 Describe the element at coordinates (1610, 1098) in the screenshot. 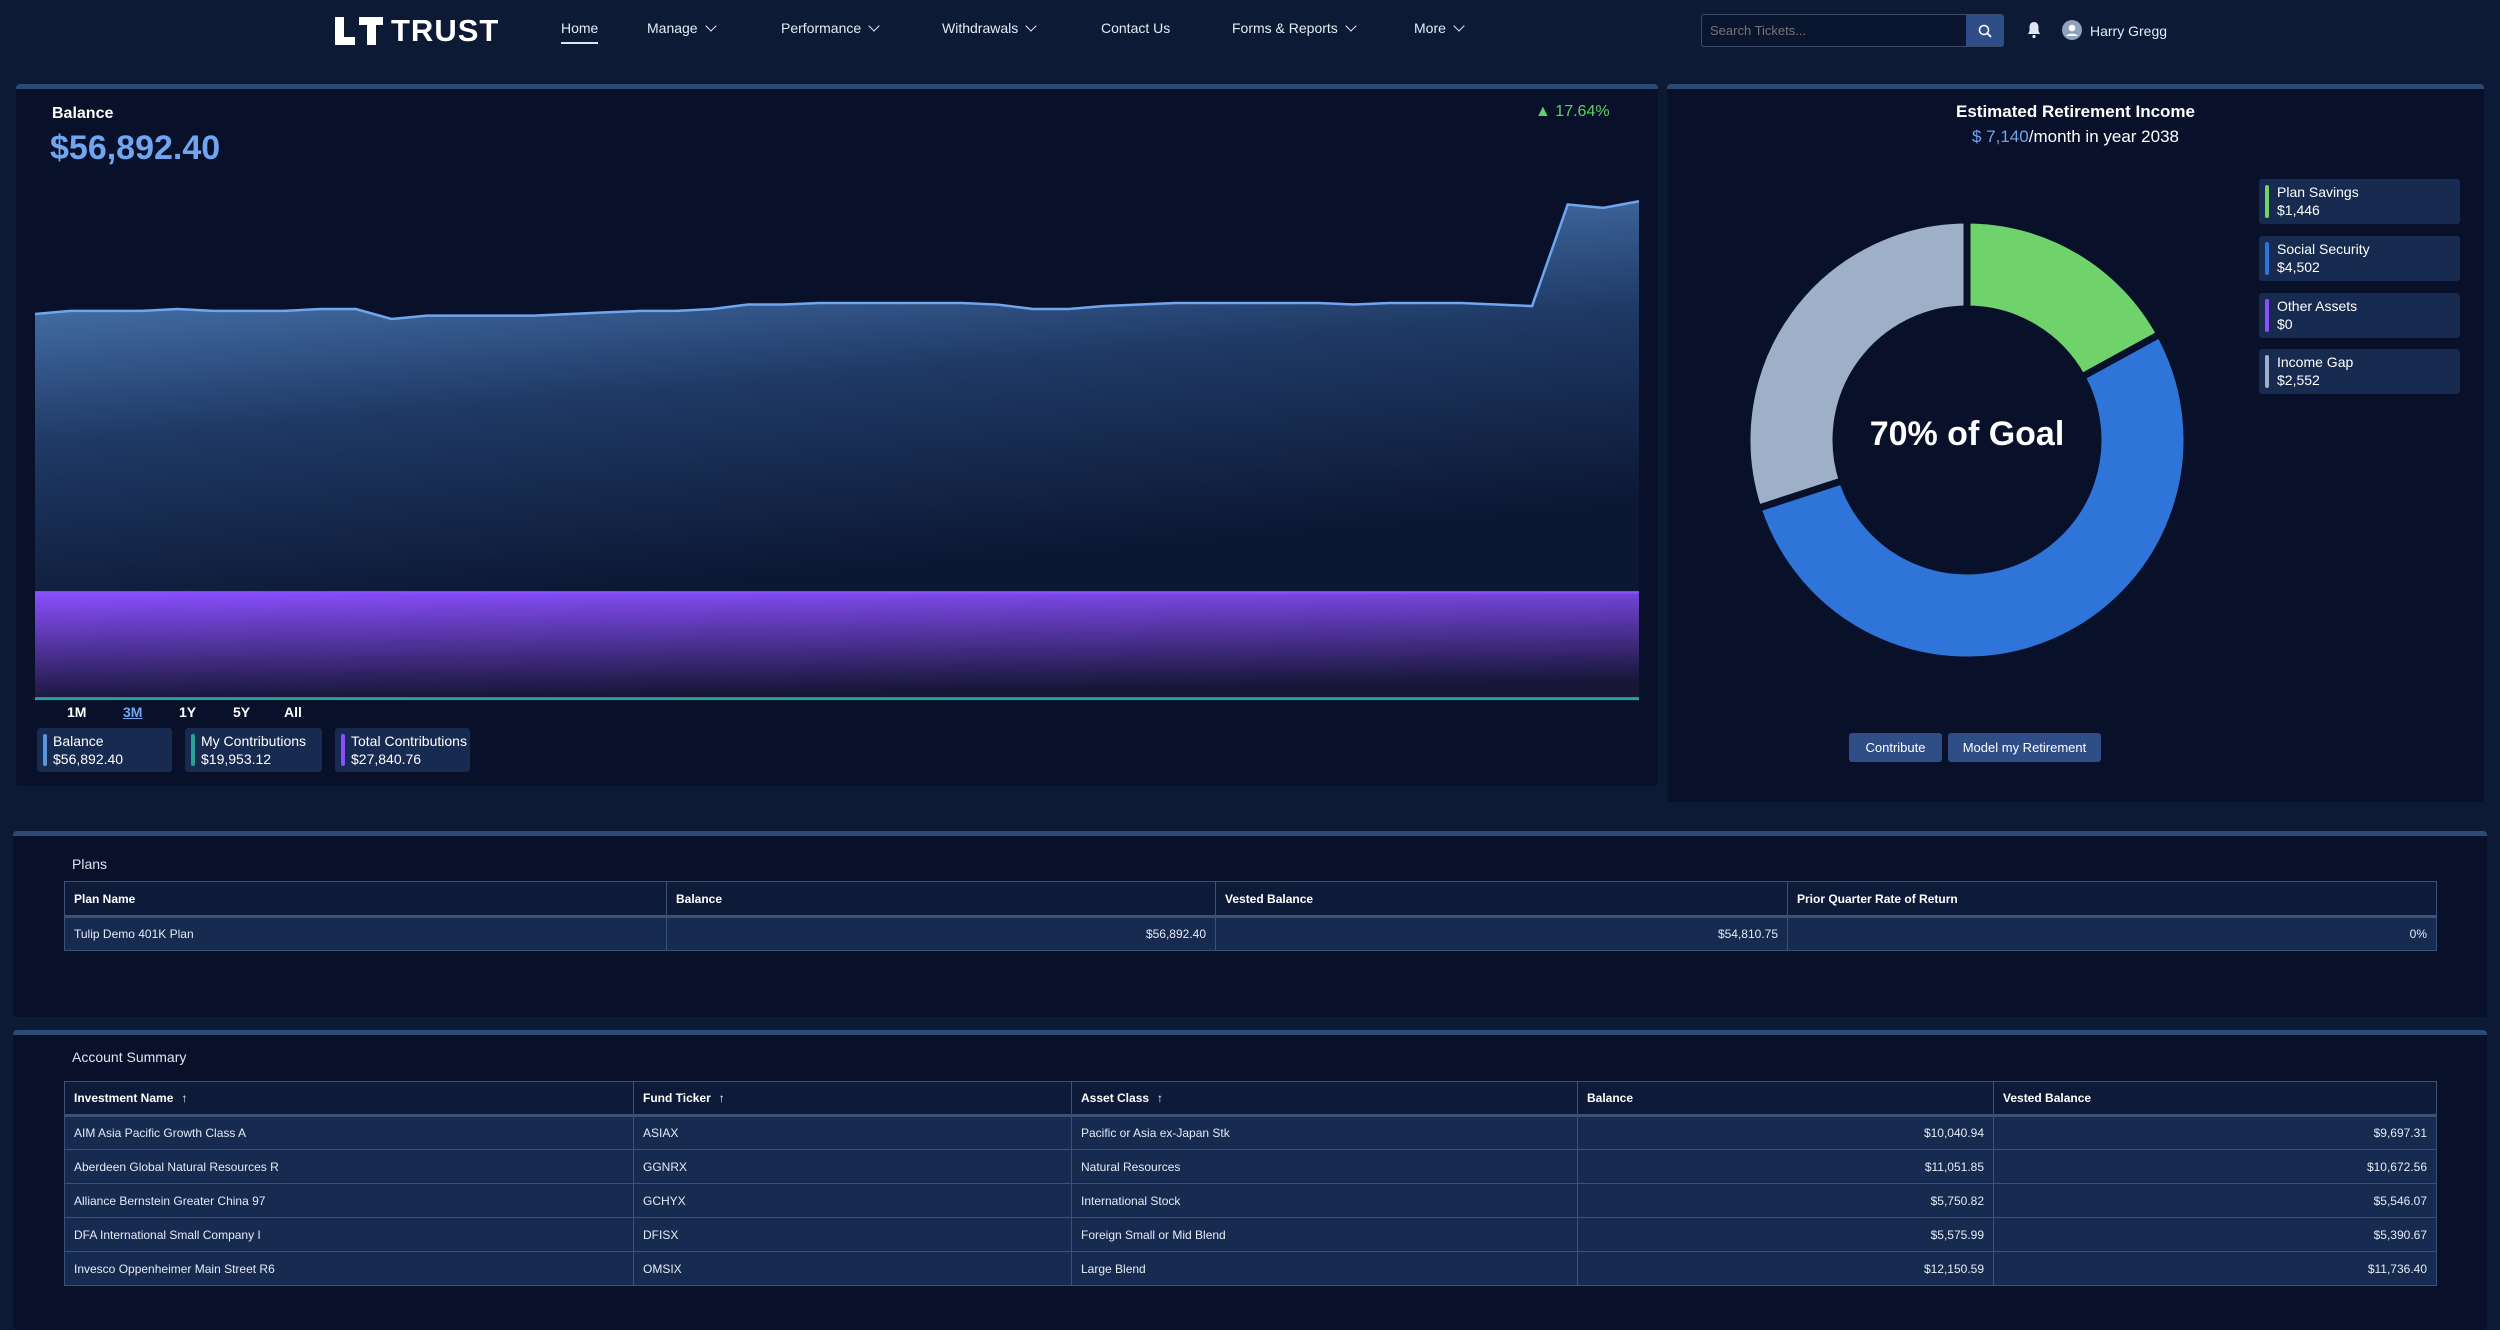

I see `column-header-label: Balance` at that location.